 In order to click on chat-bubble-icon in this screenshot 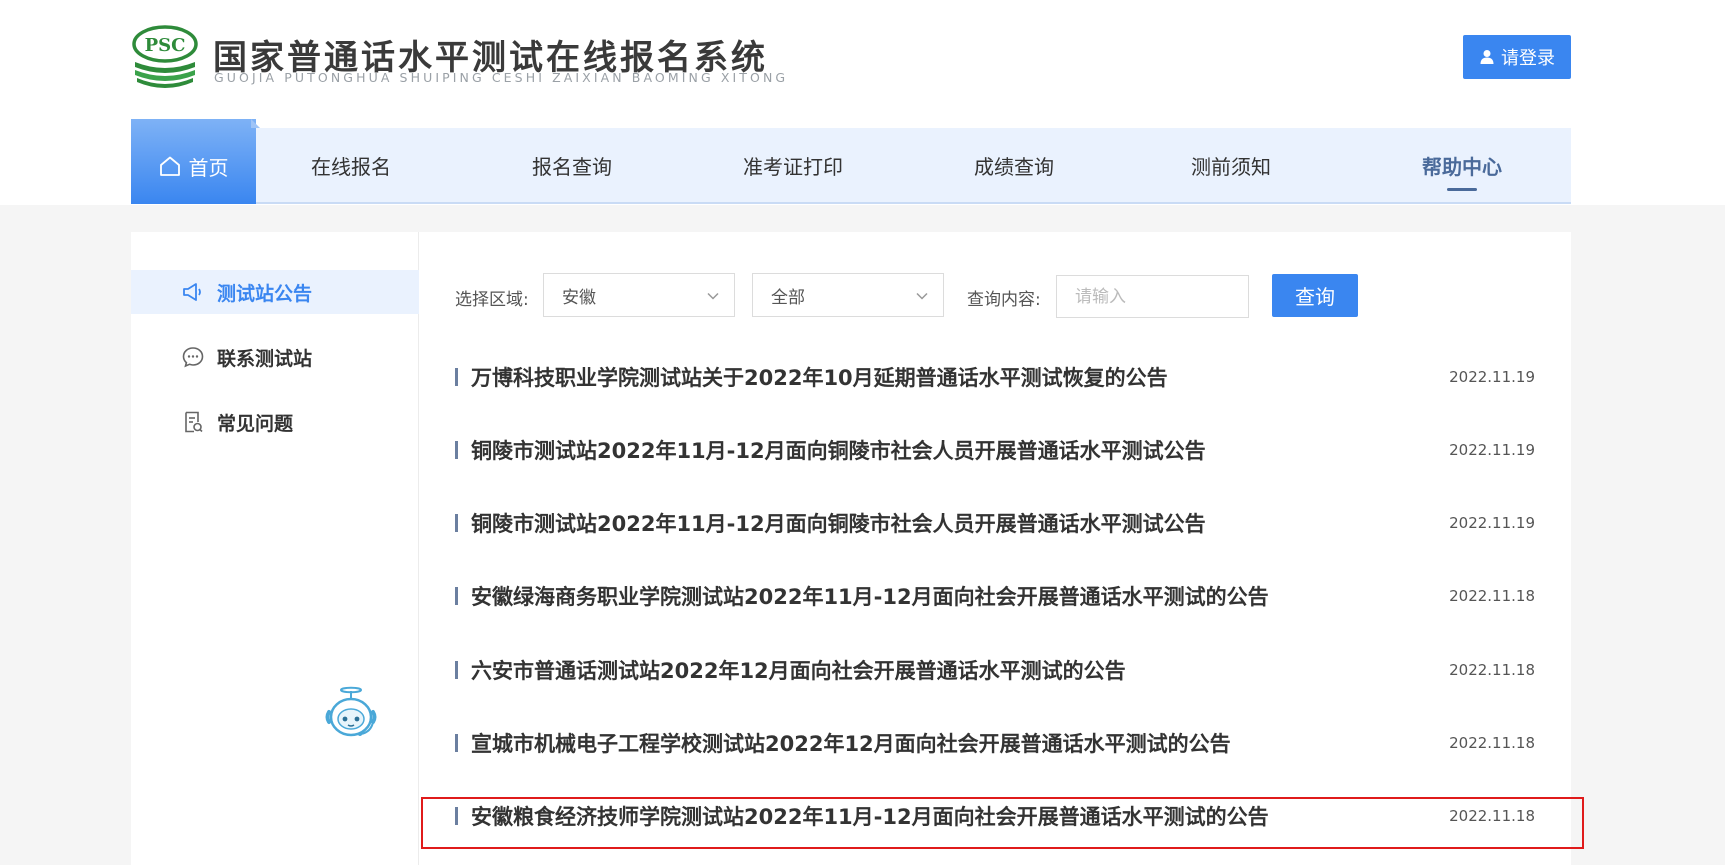, I will do `click(193, 357)`.